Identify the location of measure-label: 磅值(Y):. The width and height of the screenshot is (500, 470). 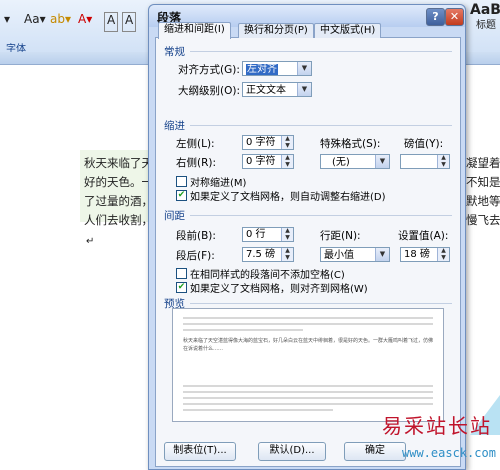
(424, 144).